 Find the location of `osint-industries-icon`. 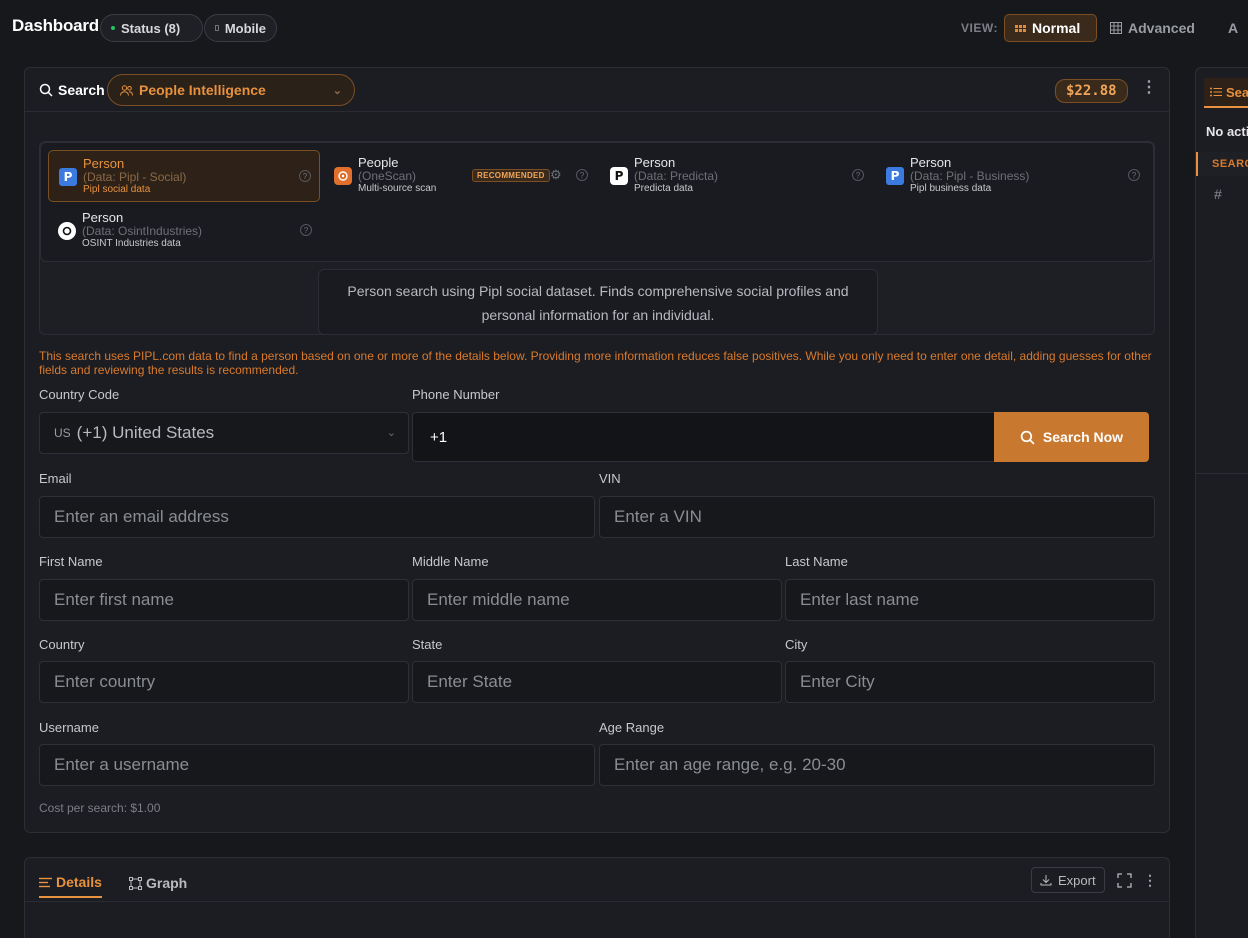

osint-industries-icon is located at coordinates (67, 231).